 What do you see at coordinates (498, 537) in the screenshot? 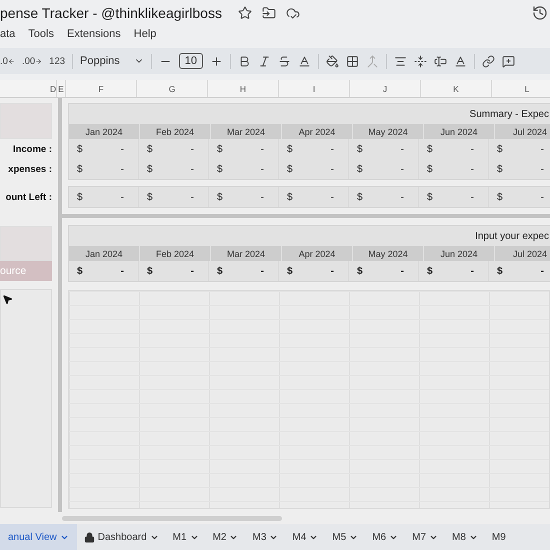
I see `sheet-tab: M9` at bounding box center [498, 537].